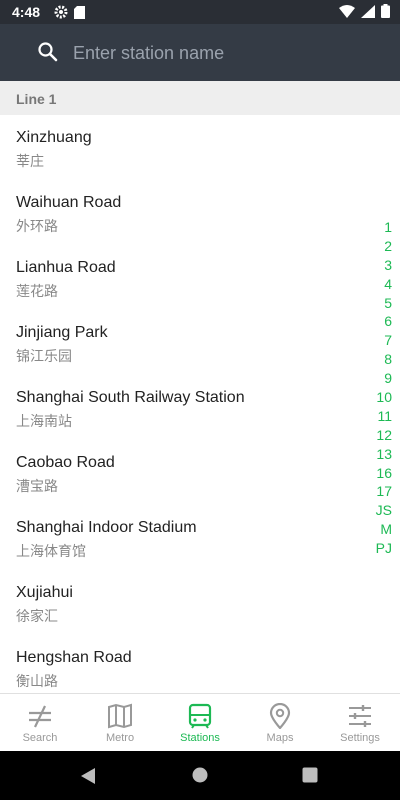  What do you see at coordinates (66, 267) in the screenshot?
I see `station-name: Lianhua Road` at bounding box center [66, 267].